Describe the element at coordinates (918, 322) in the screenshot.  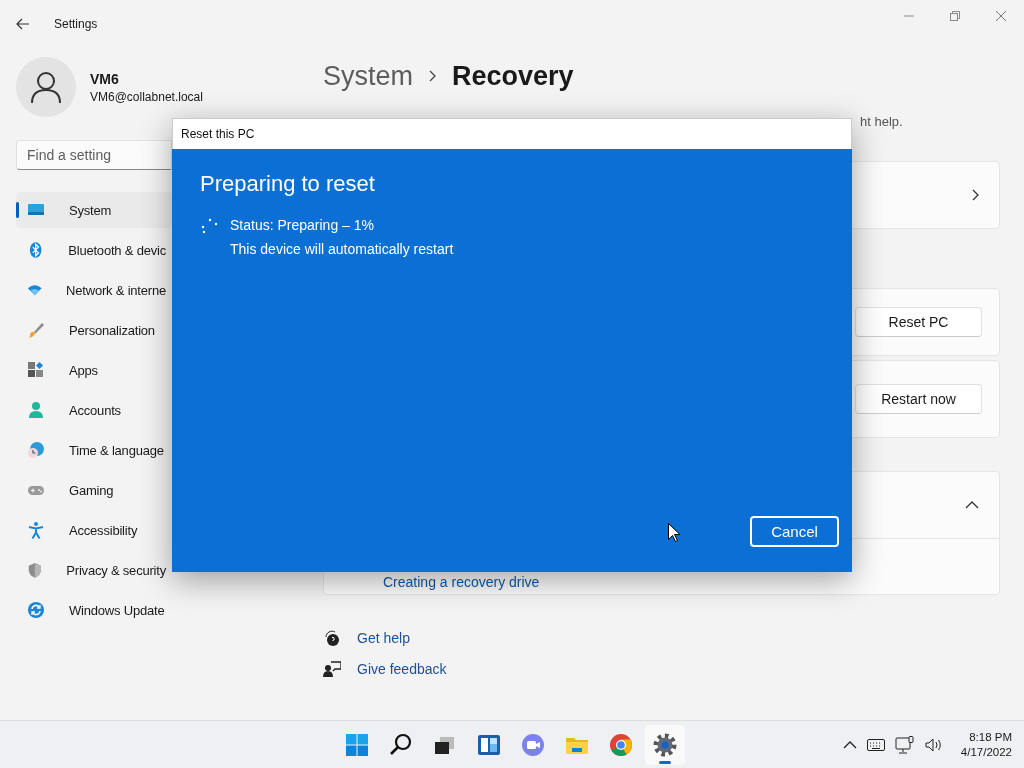
I see `action-button: Reset PC` at that location.